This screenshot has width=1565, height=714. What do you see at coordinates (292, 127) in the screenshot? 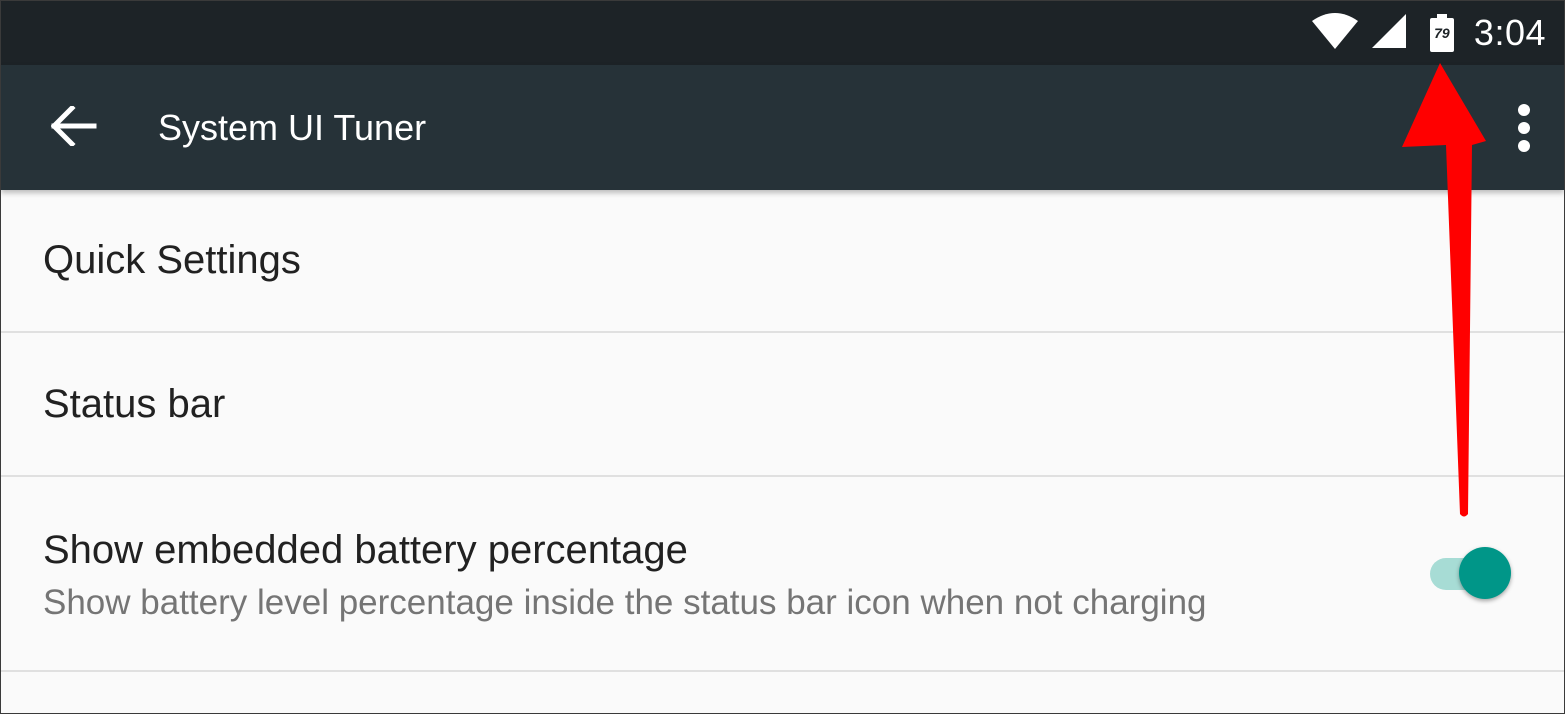
I see `page-title: System UI Tuner` at bounding box center [292, 127].